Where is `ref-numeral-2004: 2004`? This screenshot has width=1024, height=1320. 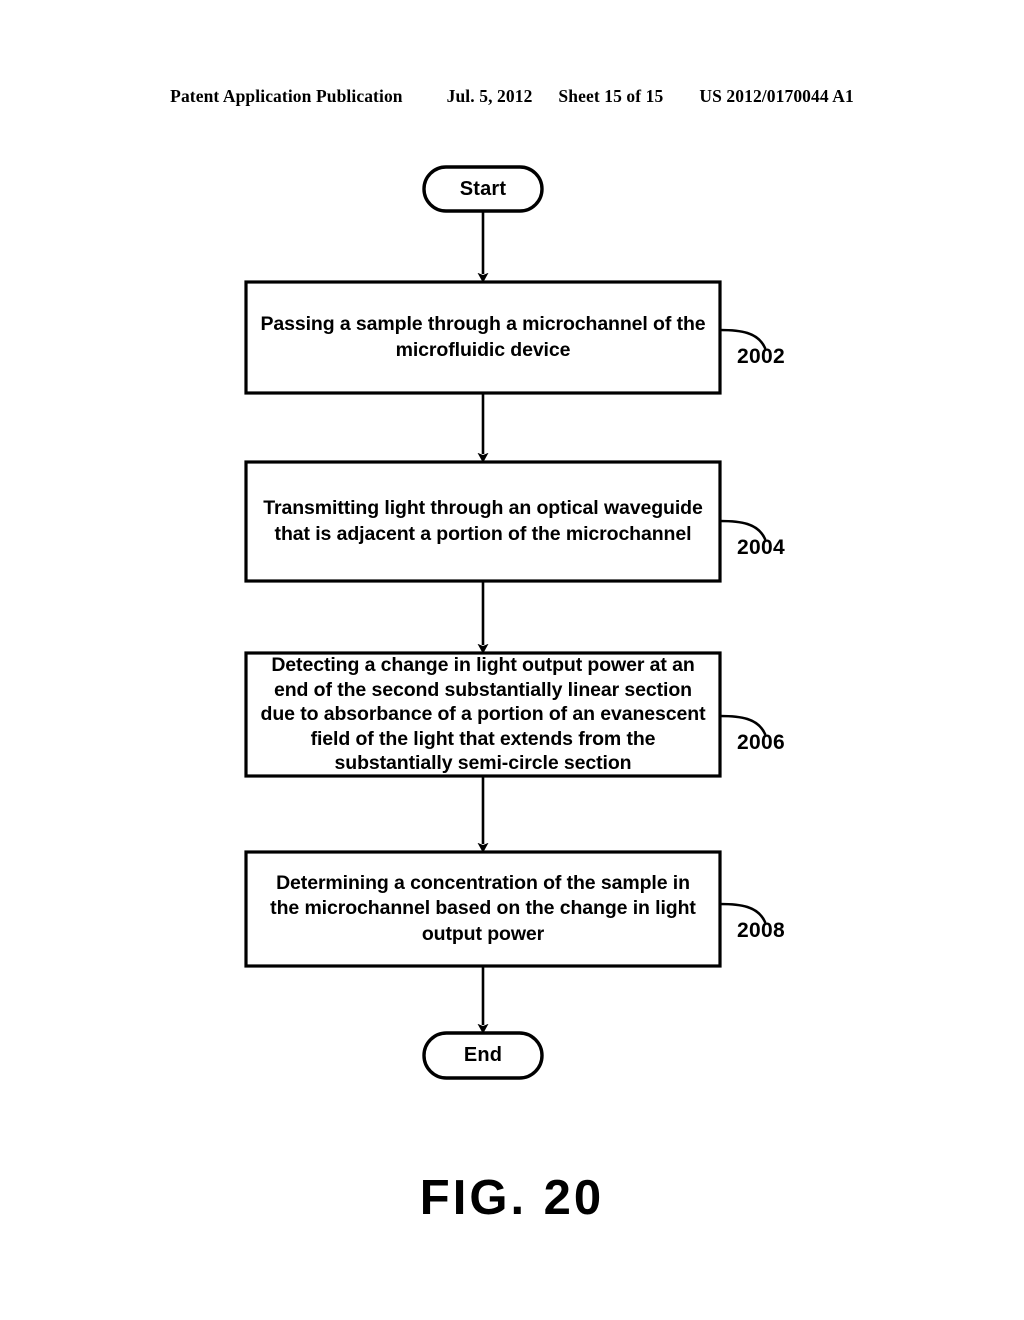
ref-numeral-2004: 2004 is located at coordinates (761, 547).